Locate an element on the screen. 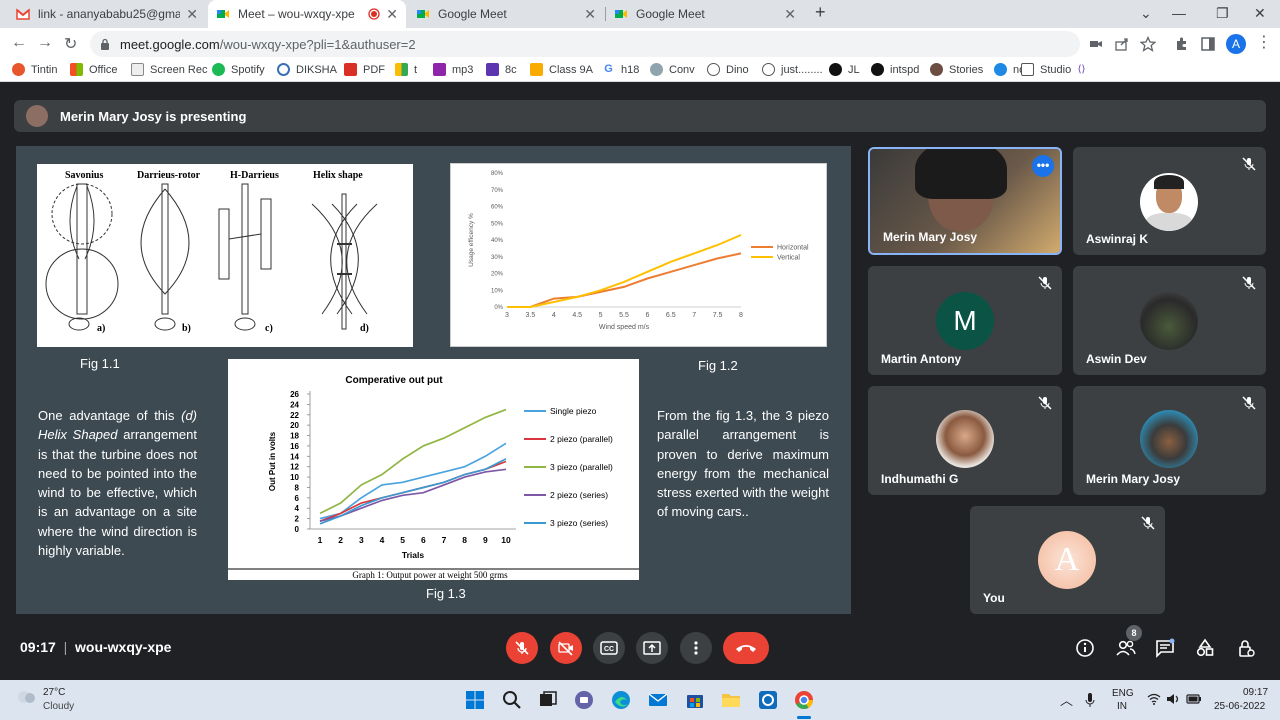  captions-button: CC is located at coordinates (609, 648).